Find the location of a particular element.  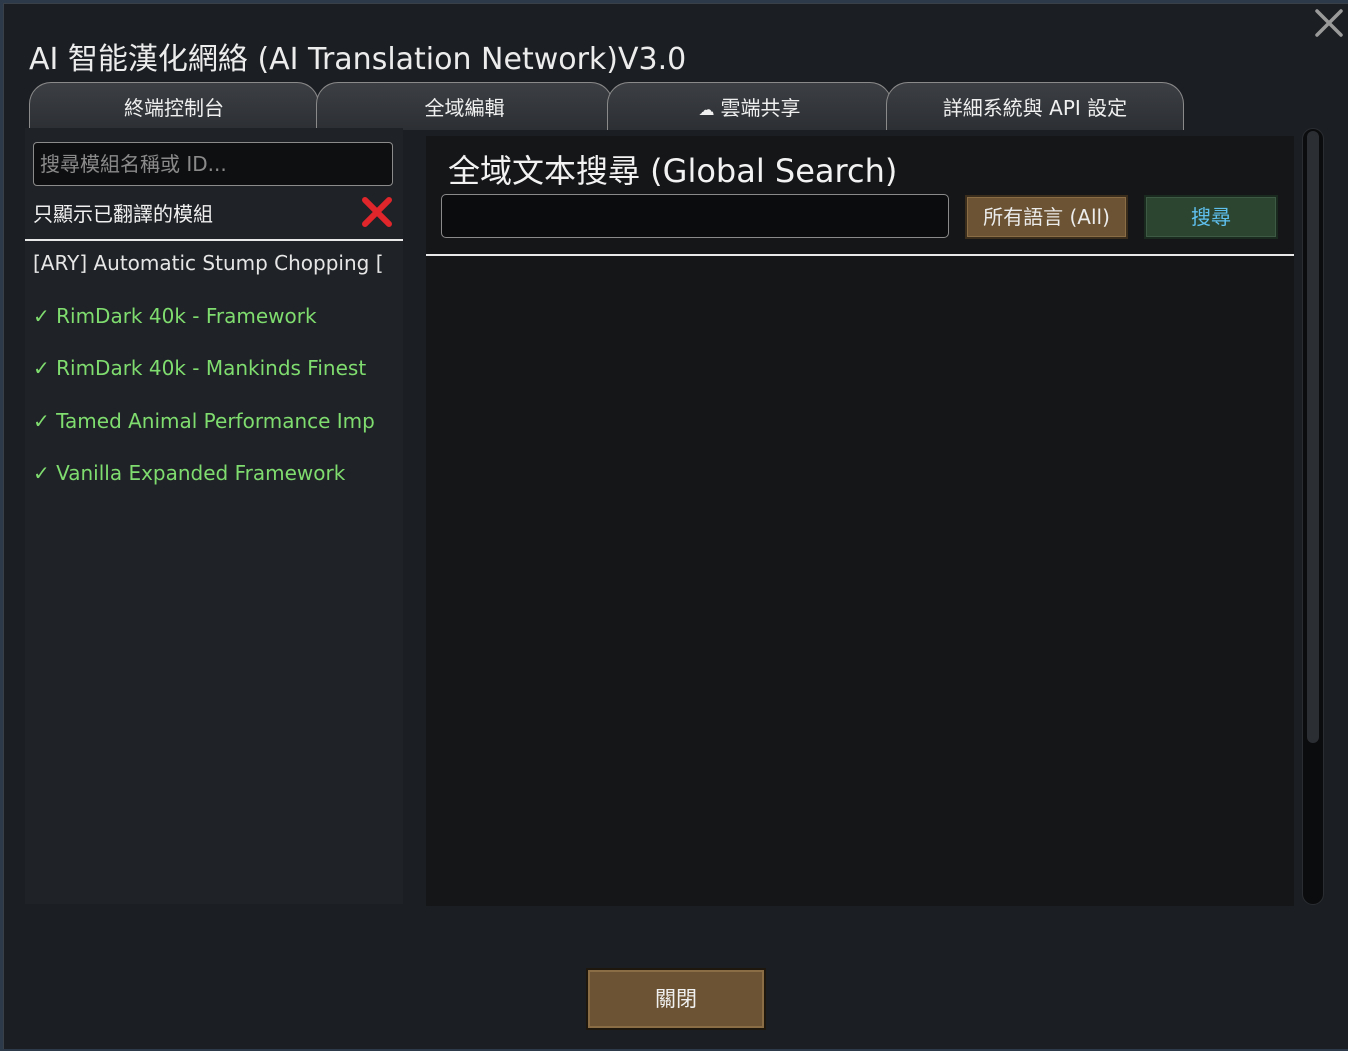

tab-label: 全域編輯 is located at coordinates (464, 108).